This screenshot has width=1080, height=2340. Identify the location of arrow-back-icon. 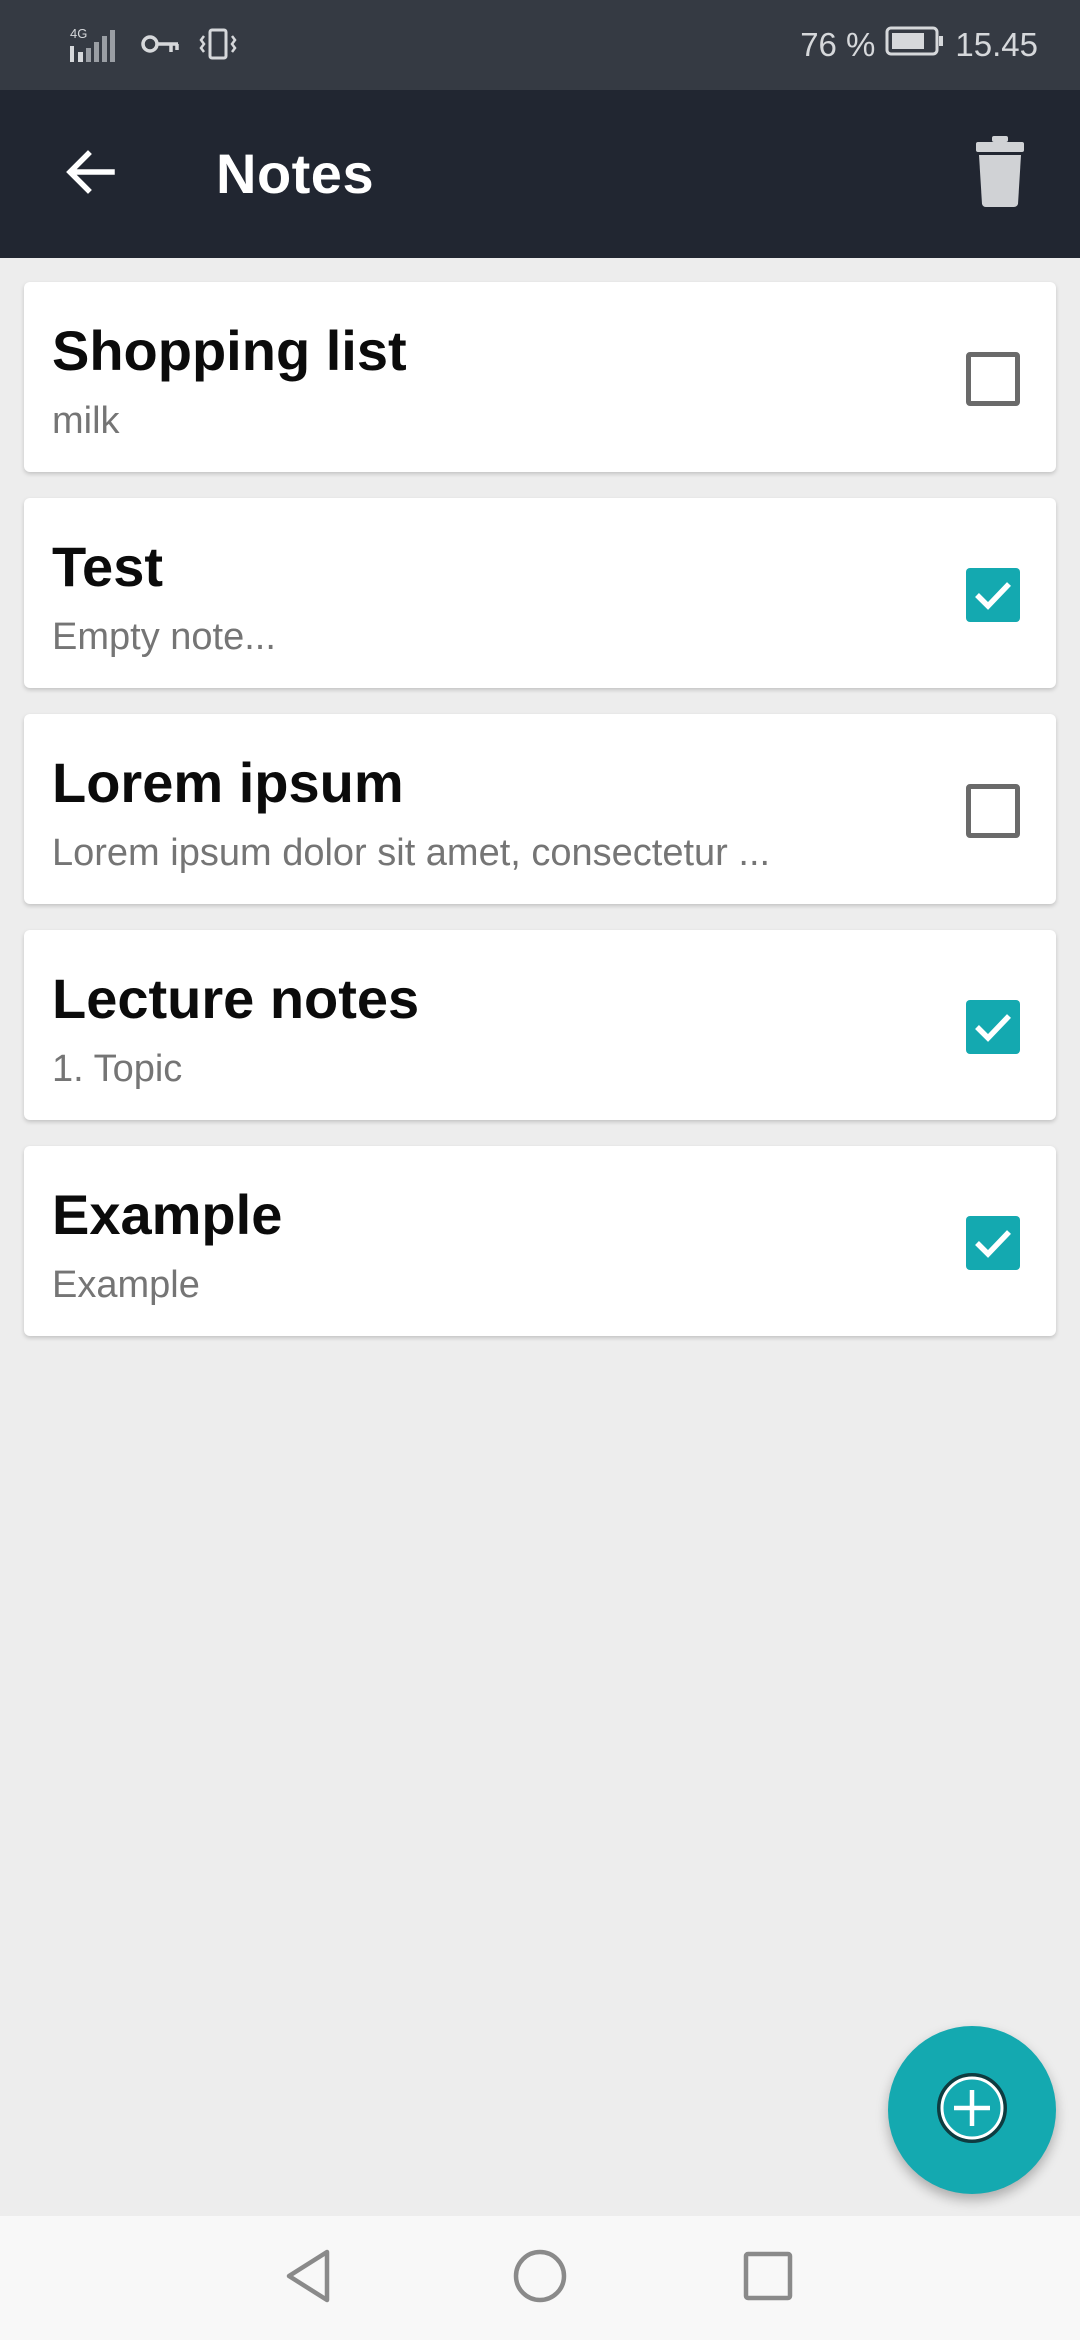
(90, 174).